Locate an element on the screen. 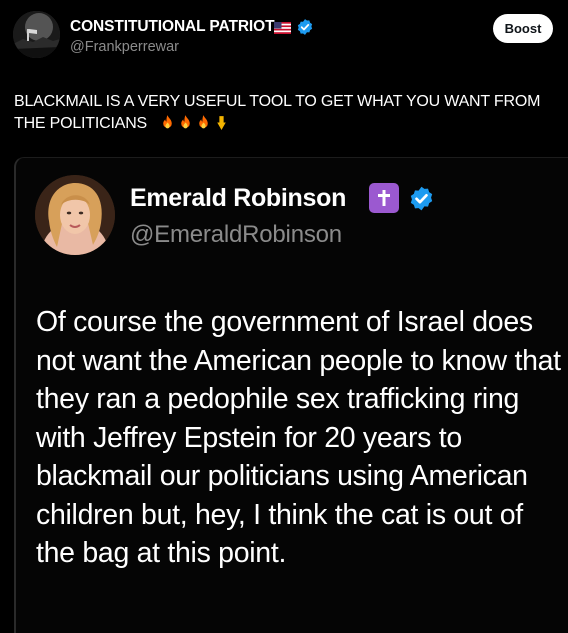 The width and height of the screenshot is (568, 633). boost-button: Boost is located at coordinates (523, 28).